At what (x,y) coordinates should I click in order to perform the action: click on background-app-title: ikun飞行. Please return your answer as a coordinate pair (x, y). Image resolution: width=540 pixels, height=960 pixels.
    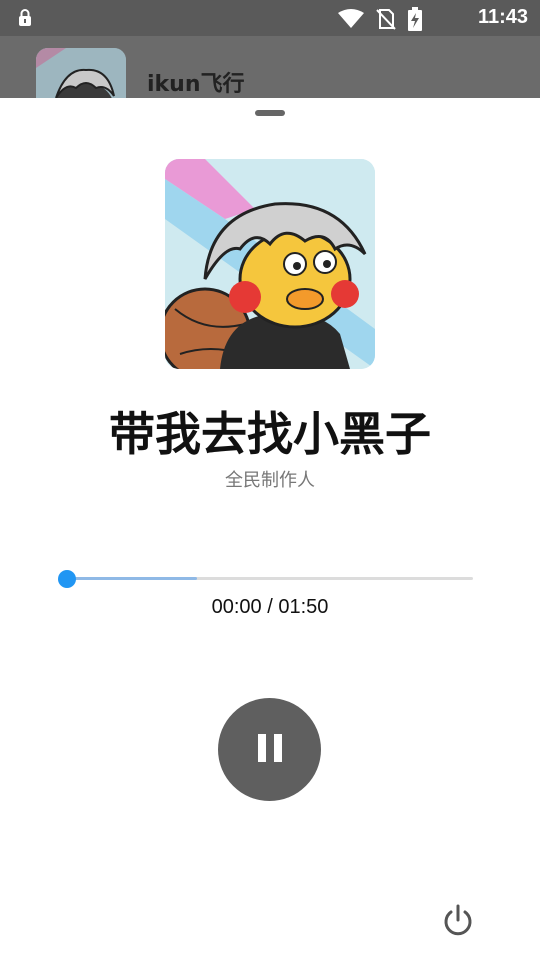
    Looking at the image, I should click on (196, 84).